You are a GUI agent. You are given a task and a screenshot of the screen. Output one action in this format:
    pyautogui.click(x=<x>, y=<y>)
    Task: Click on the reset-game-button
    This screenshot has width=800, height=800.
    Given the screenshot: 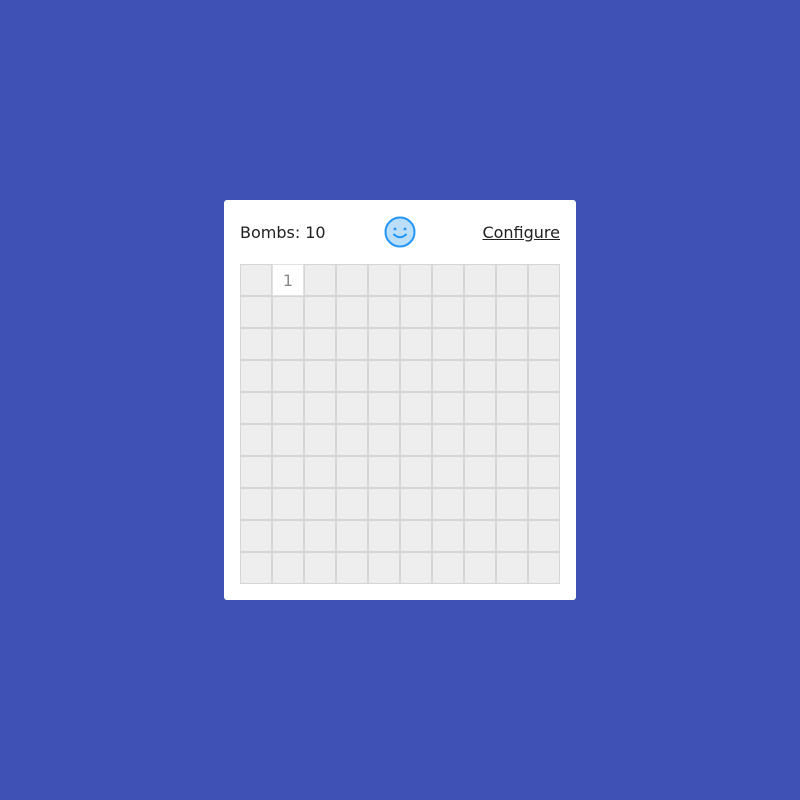 What is the action you would take?
    pyautogui.click(x=400, y=232)
    